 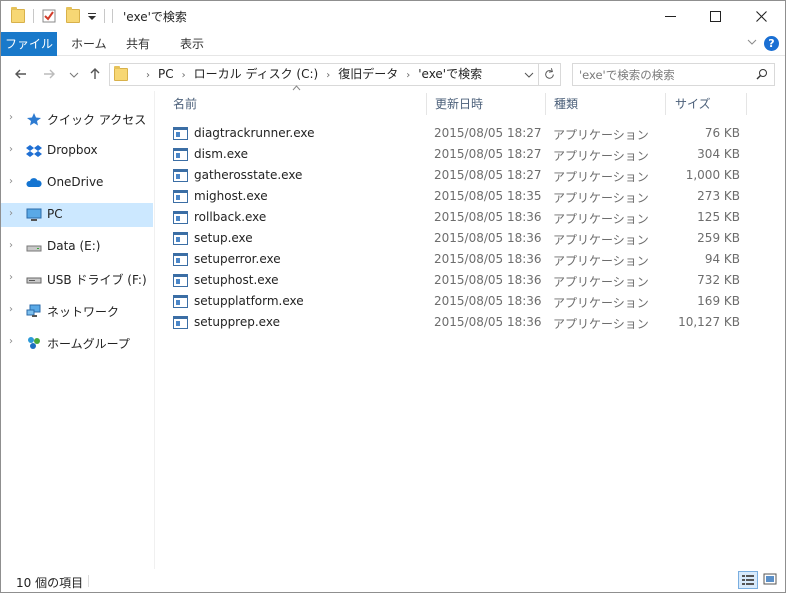 I want to click on column-divider, so click(x=746, y=104).